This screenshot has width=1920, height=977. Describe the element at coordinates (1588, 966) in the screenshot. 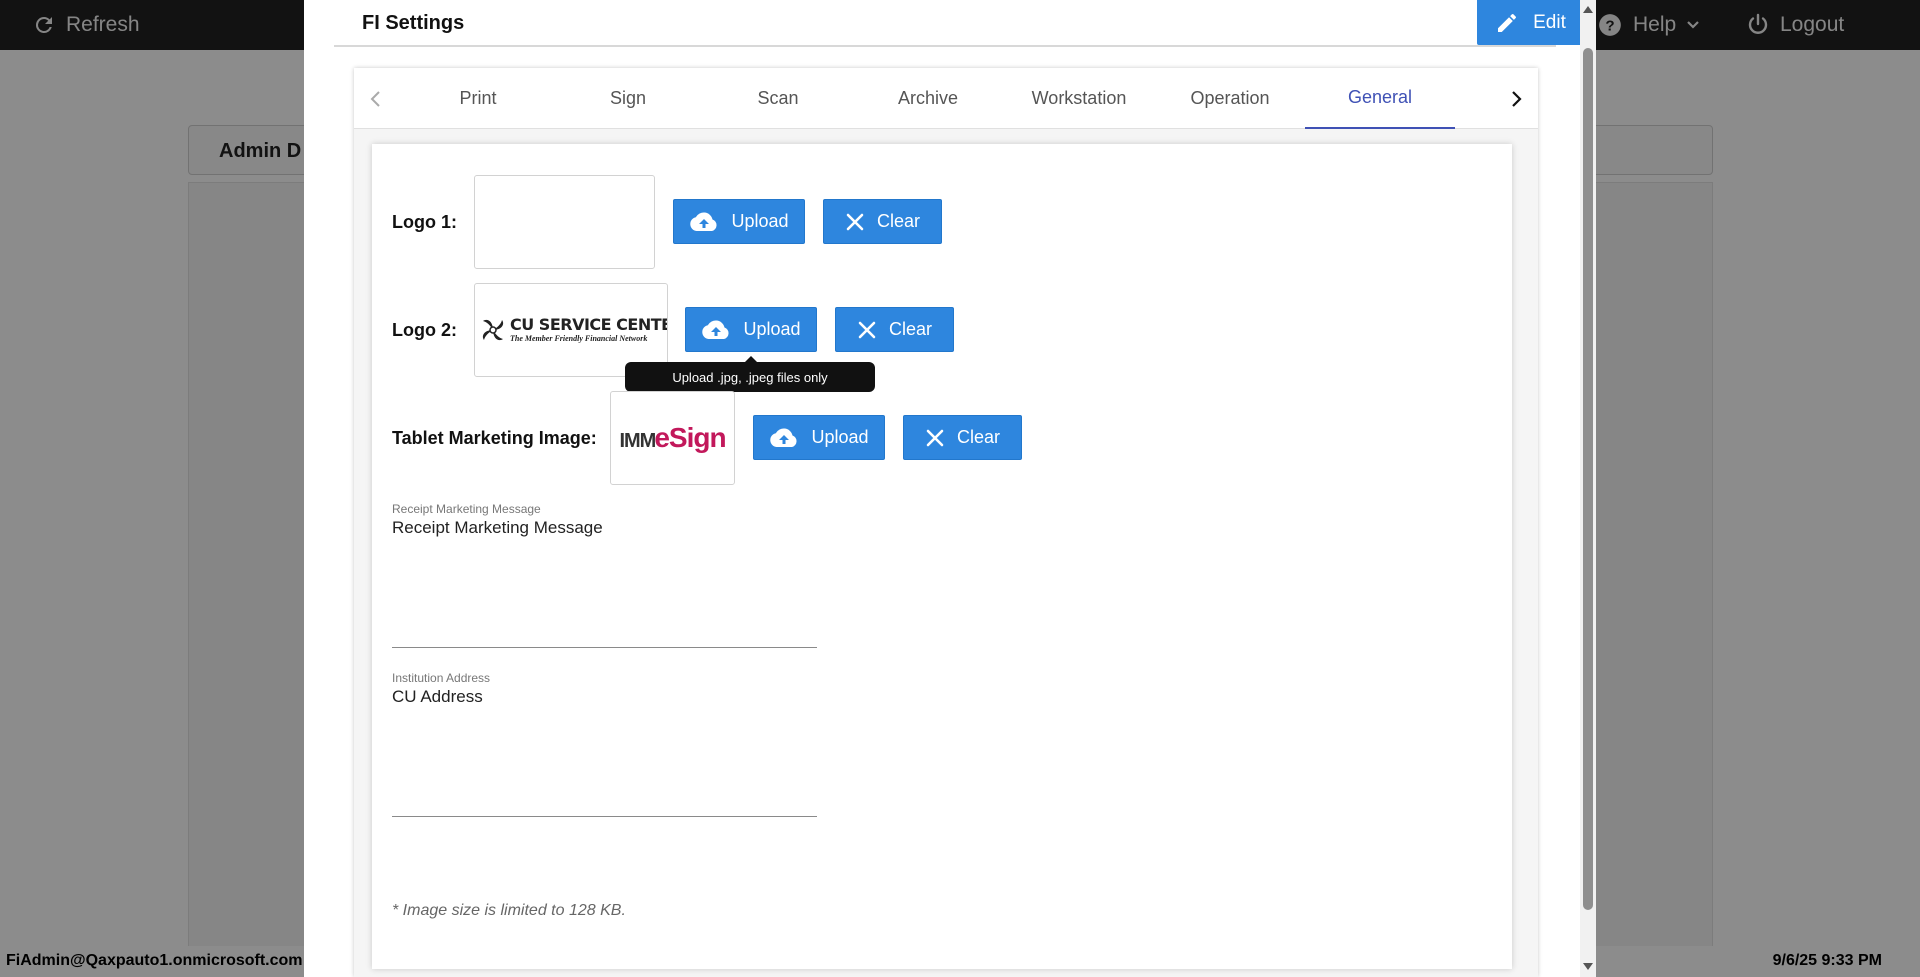

I see `scroll-down-arrow-icon` at that location.